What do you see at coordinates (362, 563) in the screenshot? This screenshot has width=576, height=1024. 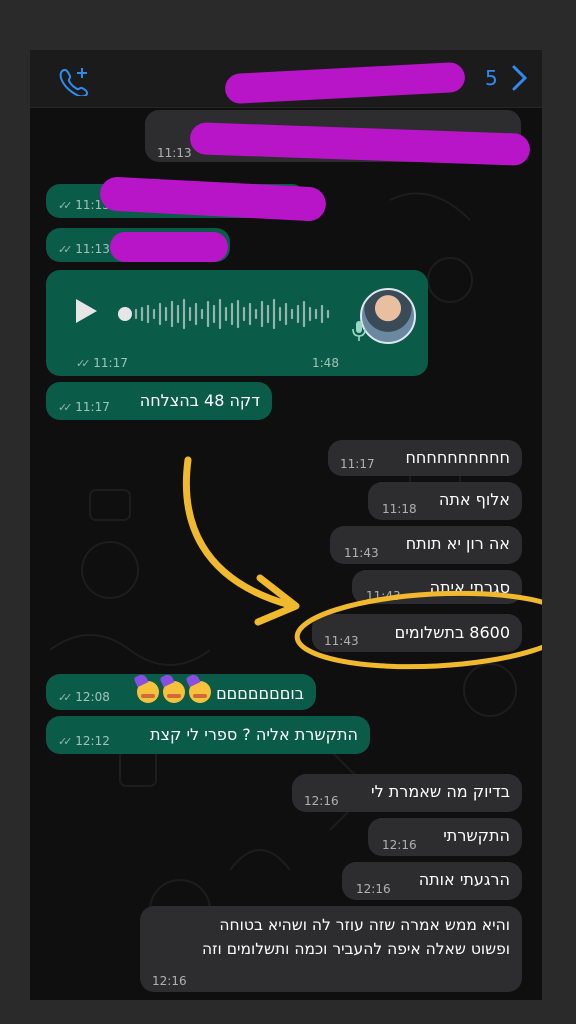 I see `annotation-overlay` at bounding box center [362, 563].